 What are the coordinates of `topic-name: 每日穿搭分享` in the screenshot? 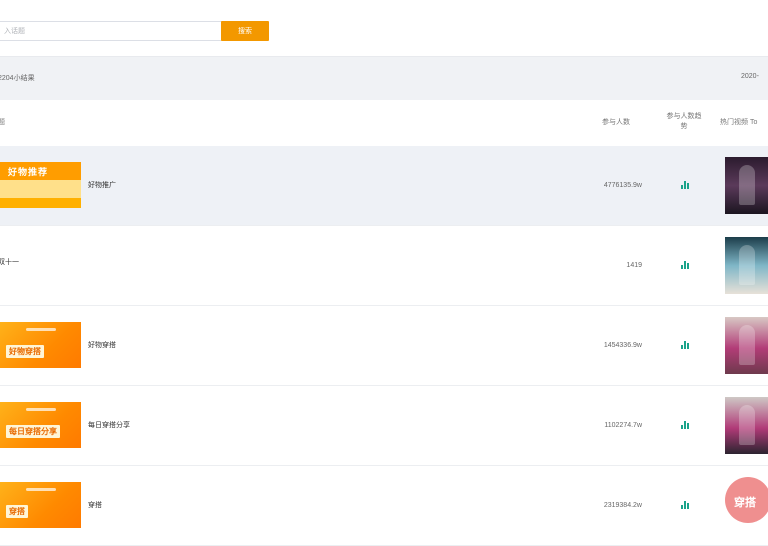 It's located at (109, 425).